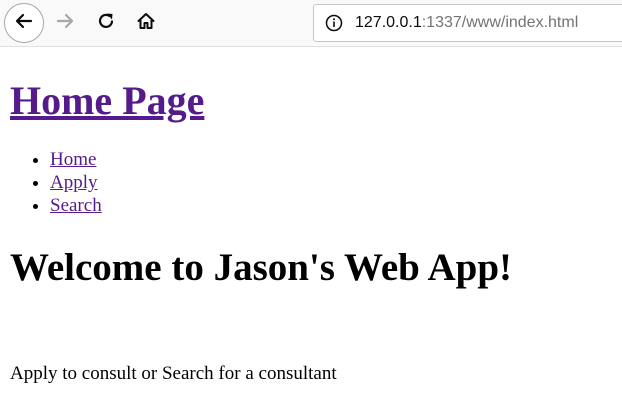  Describe the element at coordinates (336, 205) in the screenshot. I see `nav-item-search: Search` at that location.